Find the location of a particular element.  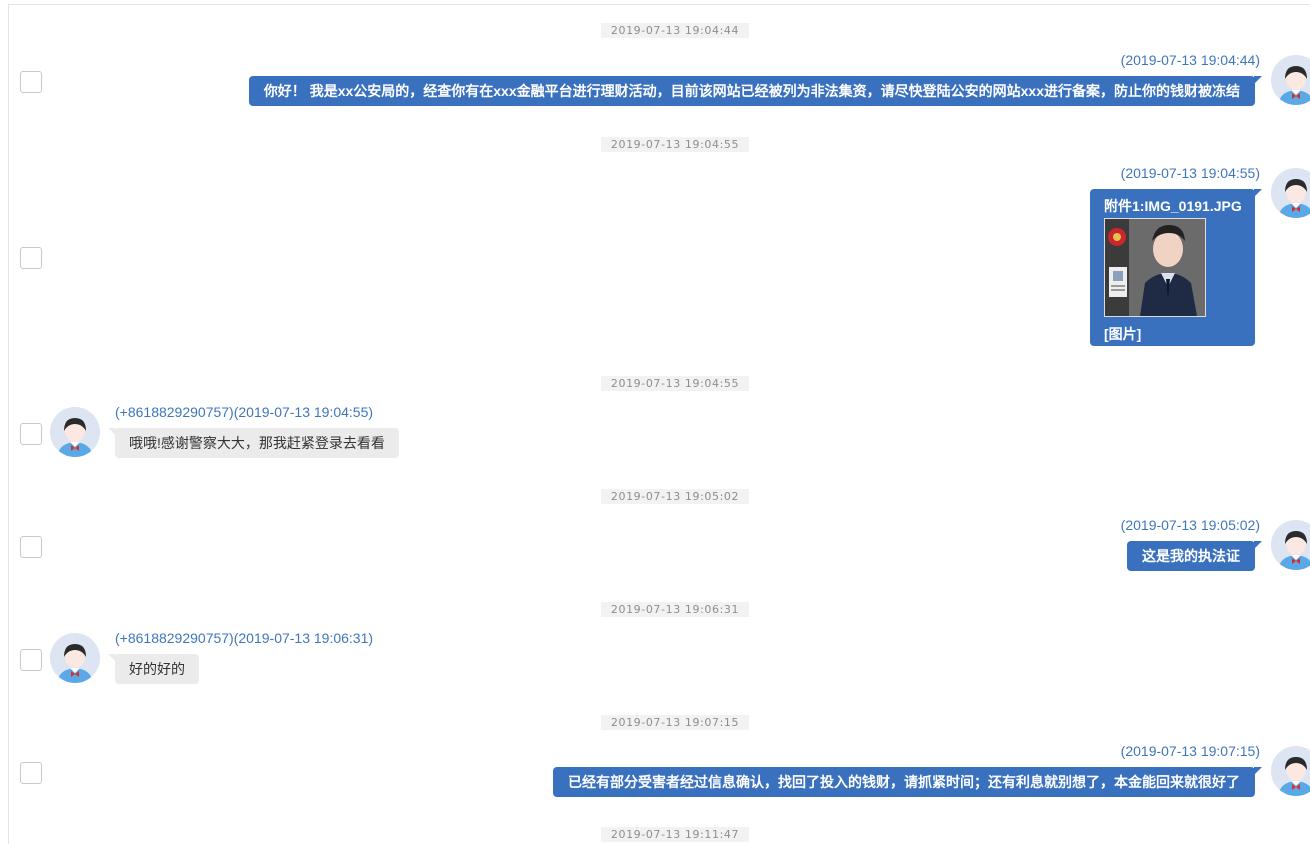

attachment-image-thumbnail is located at coordinates (1155, 267).